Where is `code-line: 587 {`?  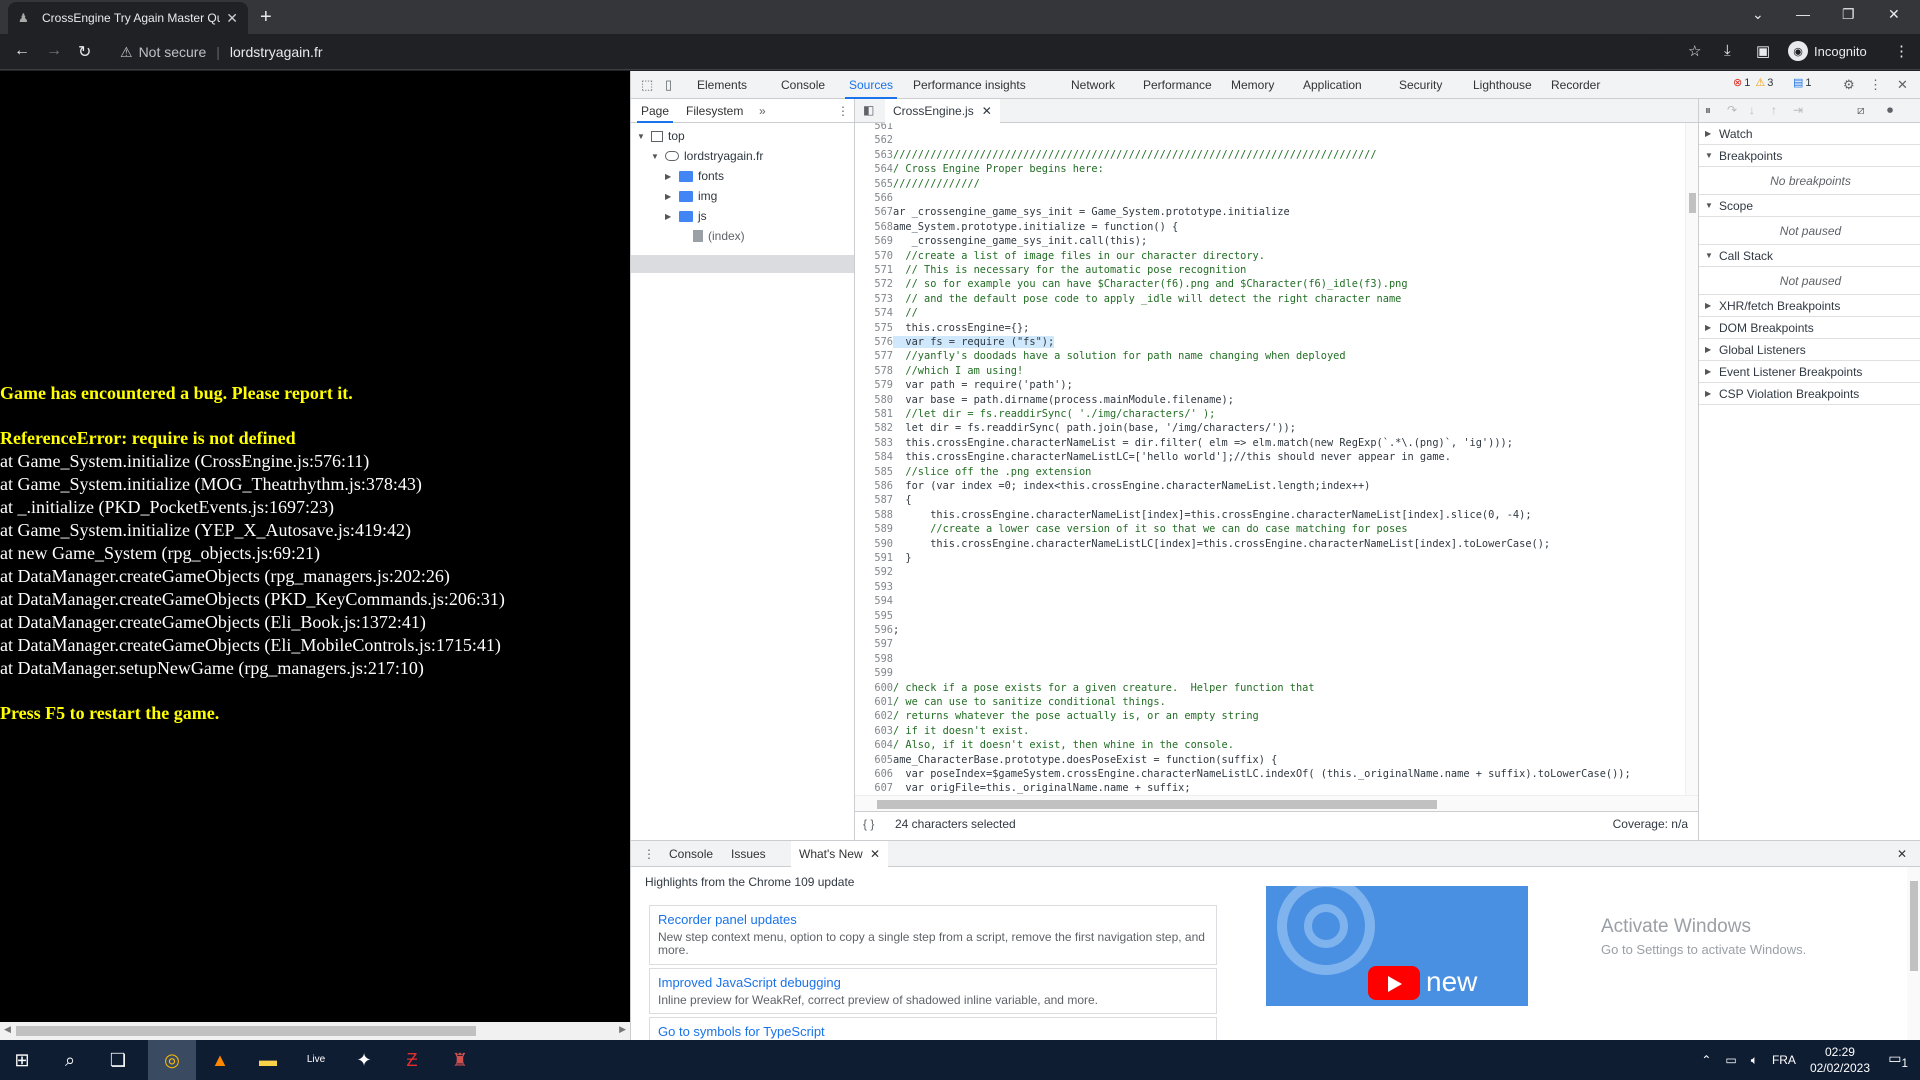 code-line: 587 { is located at coordinates (1270, 500).